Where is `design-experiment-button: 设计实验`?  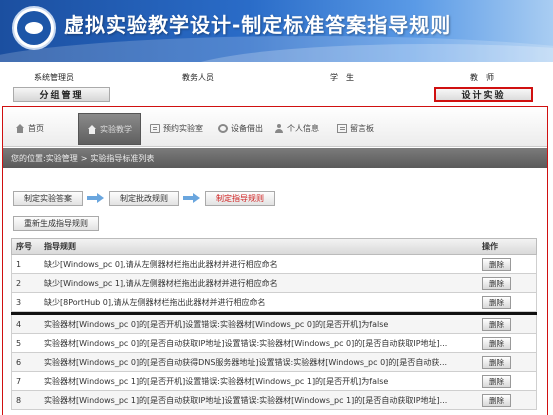
design-experiment-button: 设计实验 is located at coordinates (483, 94).